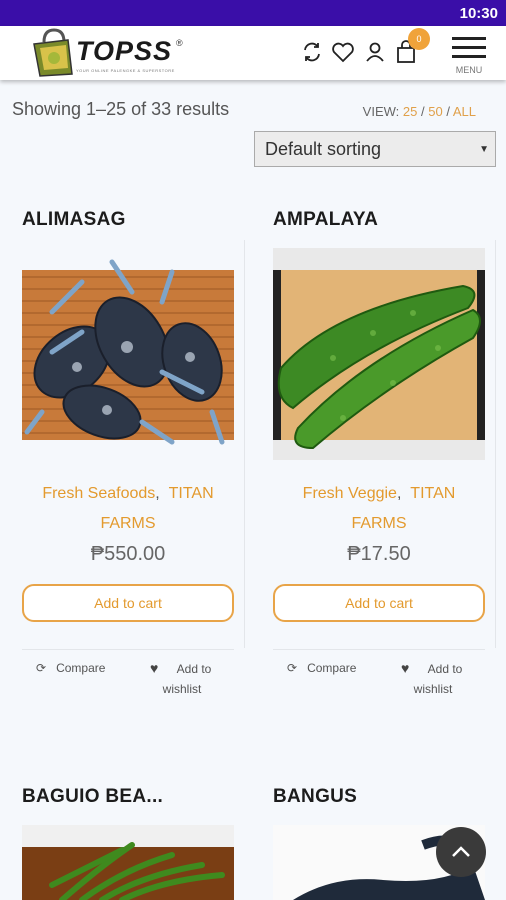  What do you see at coordinates (410, 111) in the screenshot?
I see `view-option-25: 25` at bounding box center [410, 111].